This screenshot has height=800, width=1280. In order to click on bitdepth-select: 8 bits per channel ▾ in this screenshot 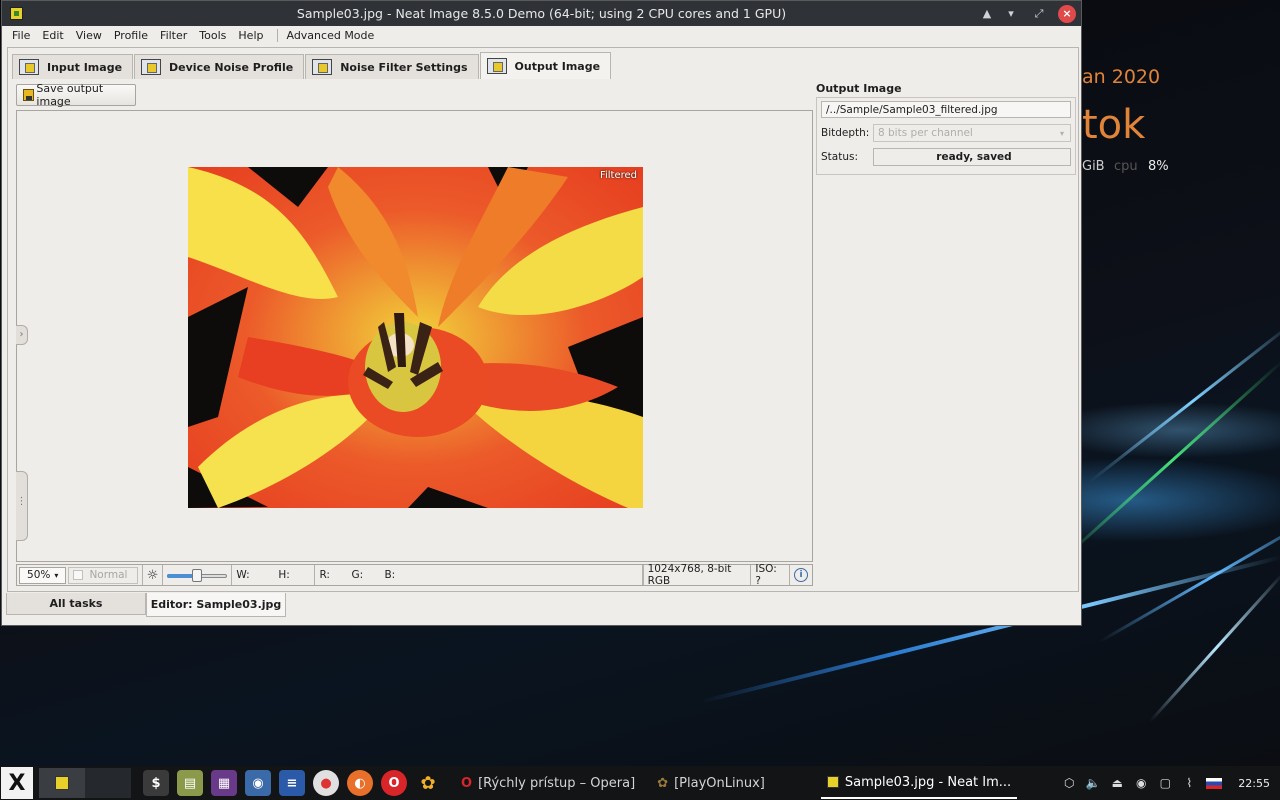, I will do `click(972, 133)`.